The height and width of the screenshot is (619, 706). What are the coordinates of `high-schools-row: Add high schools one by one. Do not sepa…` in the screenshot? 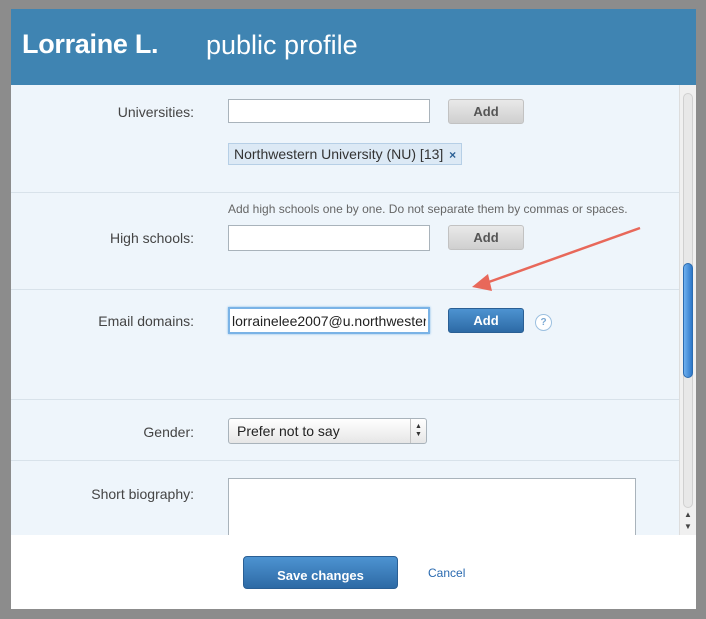 It's located at (345, 241).